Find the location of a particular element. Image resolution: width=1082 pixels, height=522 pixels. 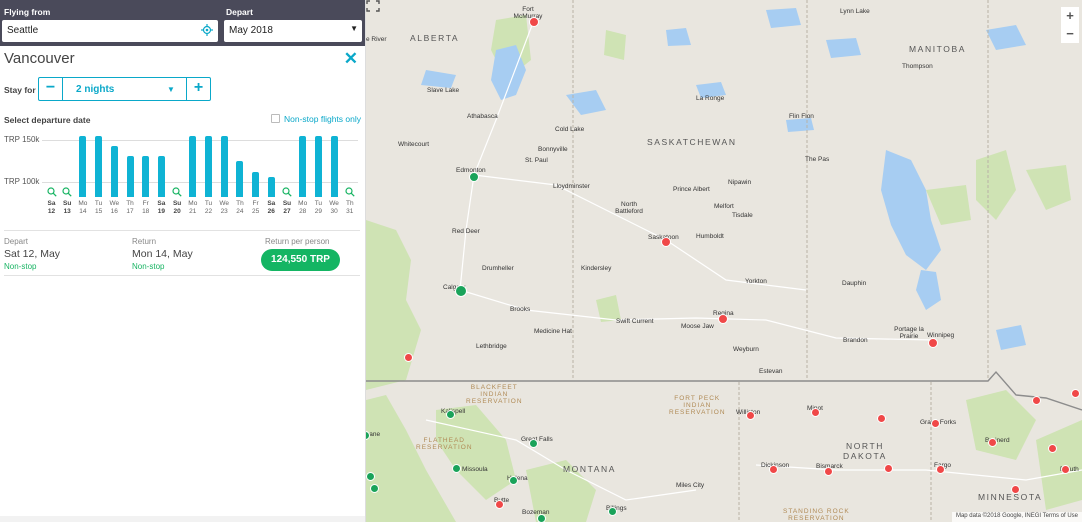

date-label: We 30 is located at coordinates (334, 208).